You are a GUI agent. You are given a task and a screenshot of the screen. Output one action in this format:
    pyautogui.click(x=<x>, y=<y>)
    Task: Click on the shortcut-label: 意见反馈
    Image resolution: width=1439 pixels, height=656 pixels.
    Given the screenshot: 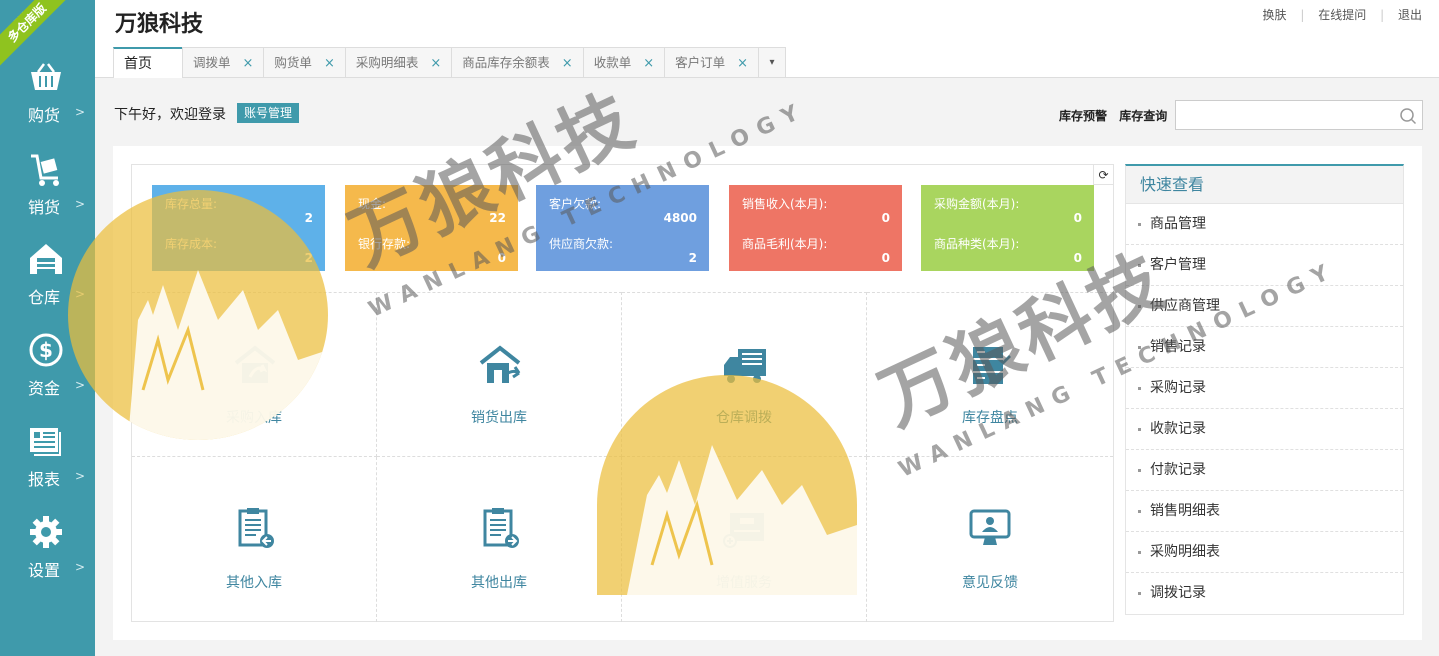 What is the action you would take?
    pyautogui.click(x=990, y=583)
    